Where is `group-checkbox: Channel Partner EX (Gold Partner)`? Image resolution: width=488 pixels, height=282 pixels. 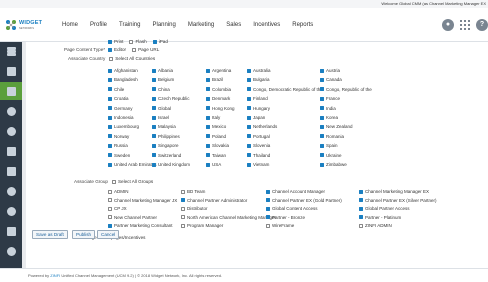 group-checkbox: Channel Partner EX (Gold Partner) is located at coordinates (304, 200).